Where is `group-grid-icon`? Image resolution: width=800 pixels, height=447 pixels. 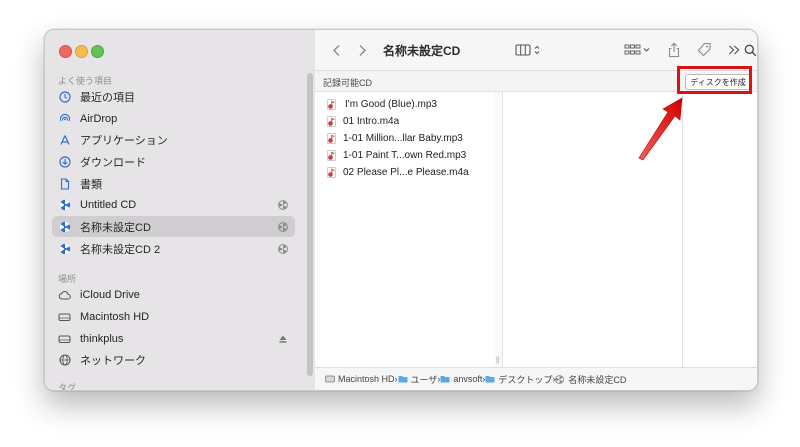
group-grid-icon is located at coordinates (637, 49).